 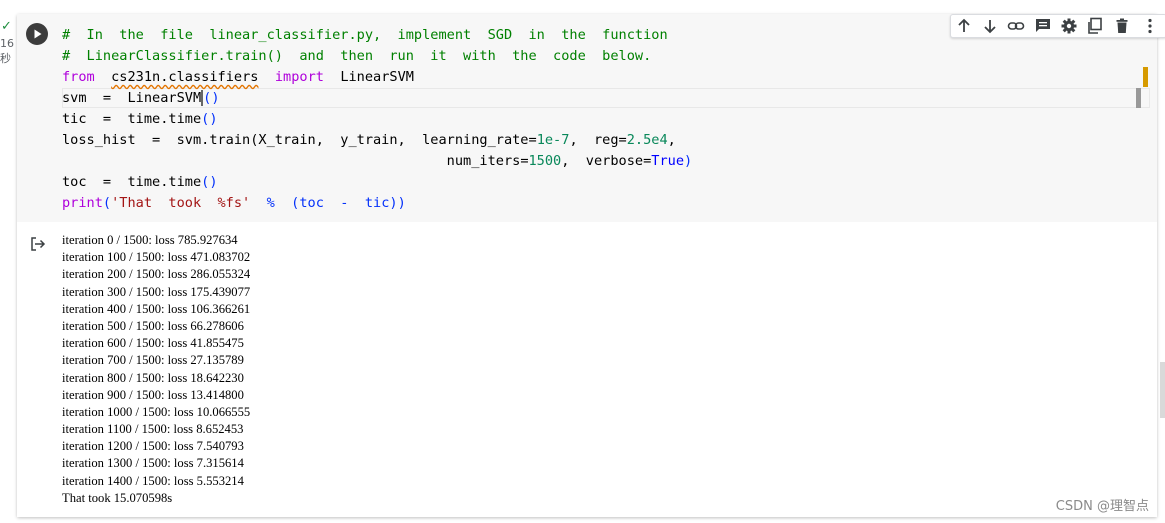 I want to click on reg-suffix: ,, so click(x=671, y=140).